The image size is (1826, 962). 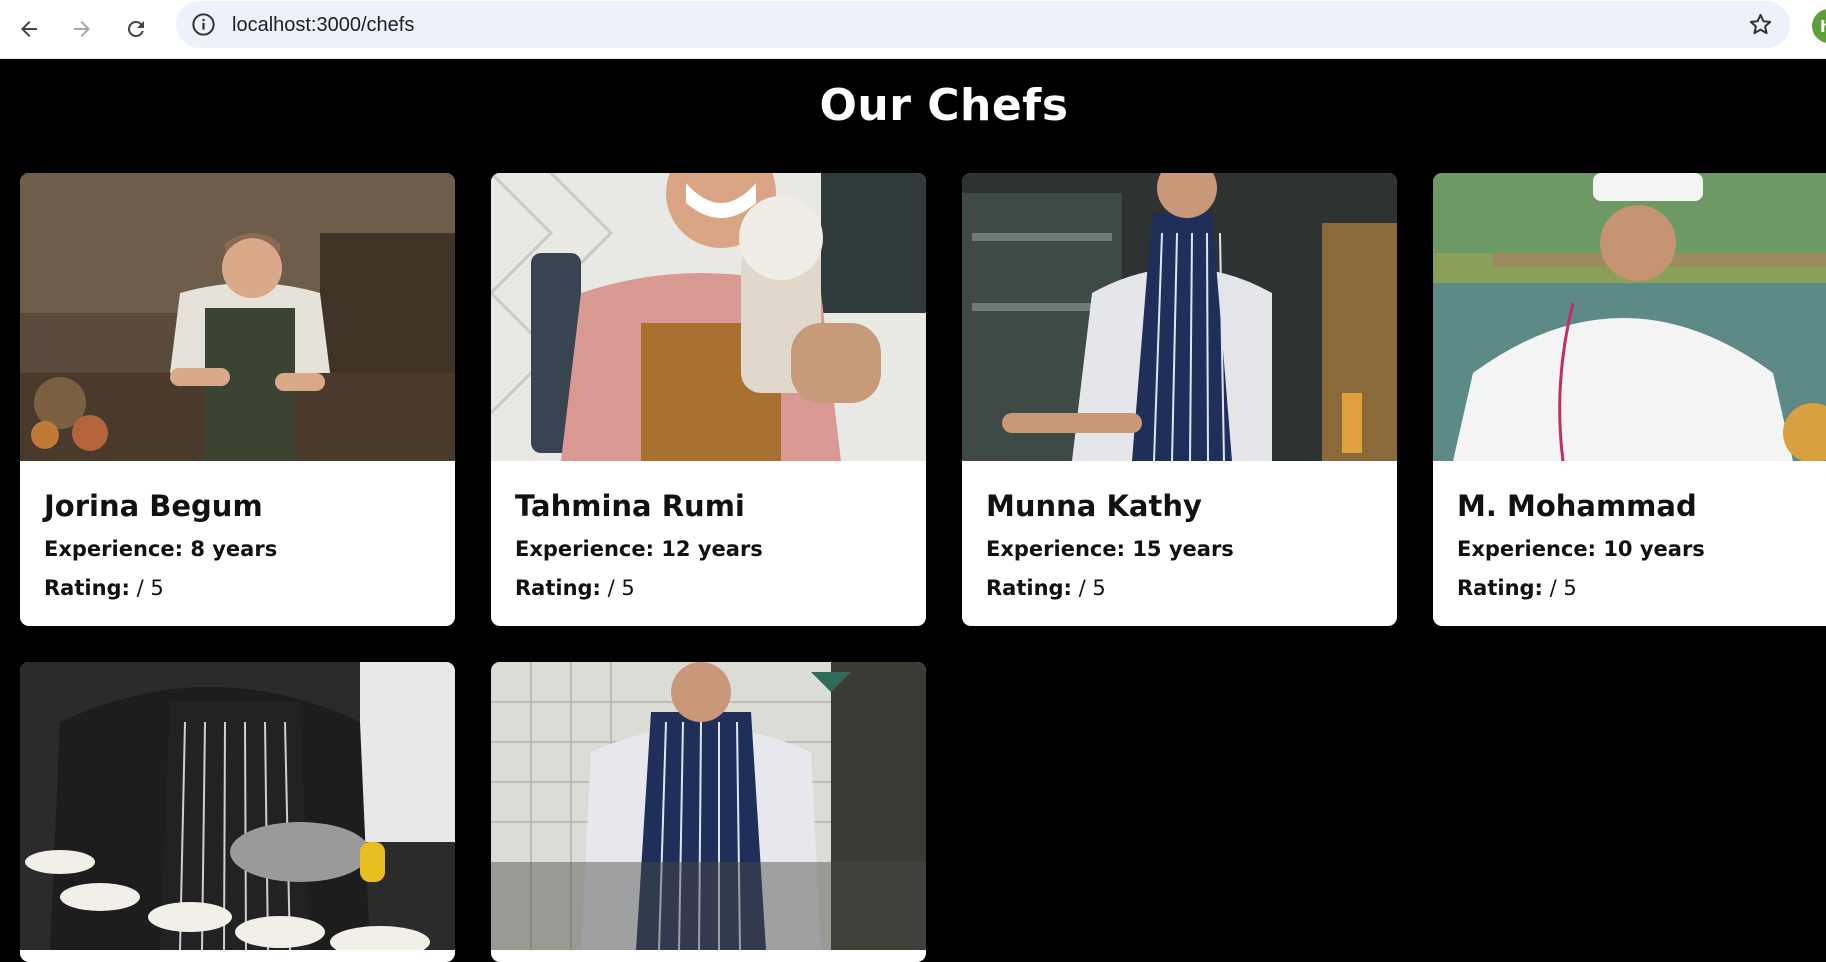 What do you see at coordinates (983, 24) in the screenshot?
I see `address-bar: localhost:3000/chefs` at bounding box center [983, 24].